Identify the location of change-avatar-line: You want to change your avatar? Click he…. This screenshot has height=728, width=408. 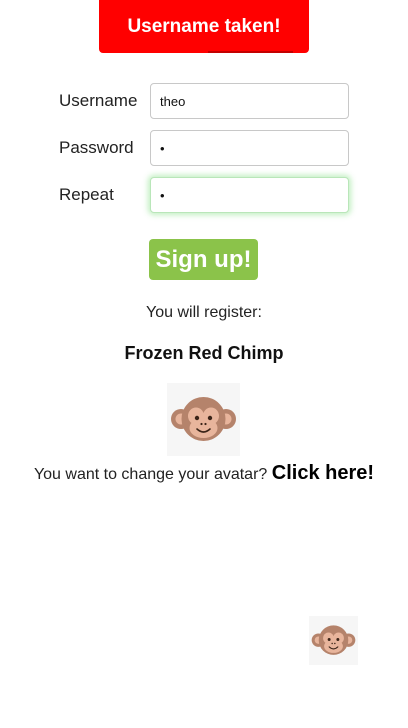
(204, 473).